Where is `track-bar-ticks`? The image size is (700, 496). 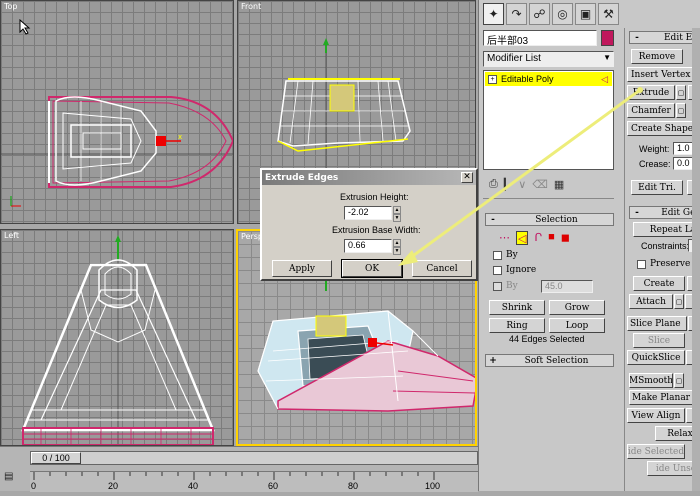 track-bar-ticks is located at coordinates (234, 476).